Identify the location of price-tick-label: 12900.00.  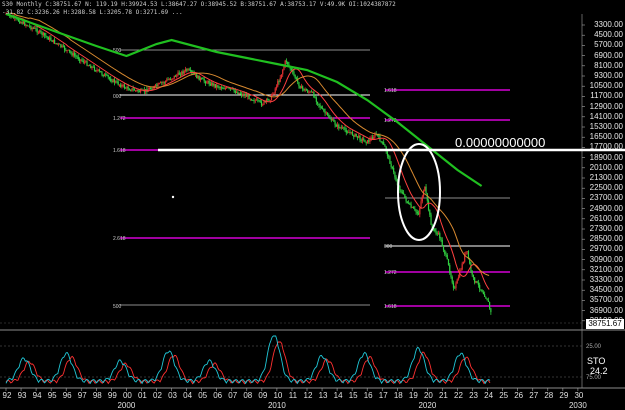
(606, 106).